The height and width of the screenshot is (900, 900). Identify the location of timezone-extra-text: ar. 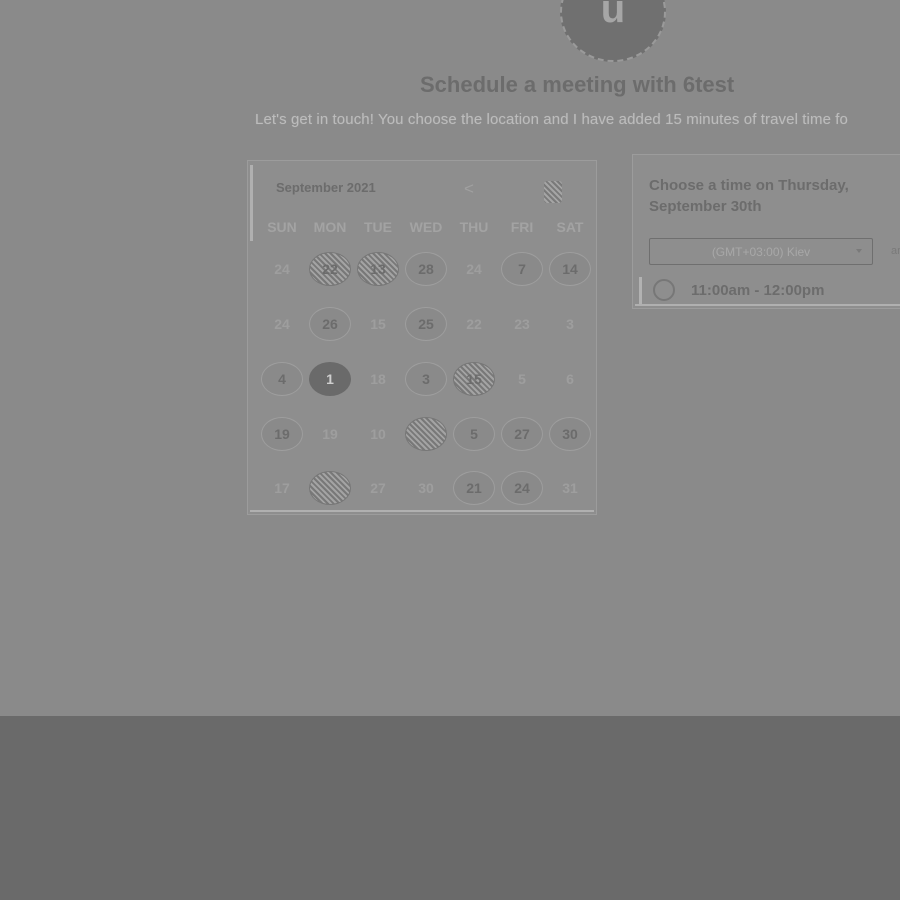
(895, 251).